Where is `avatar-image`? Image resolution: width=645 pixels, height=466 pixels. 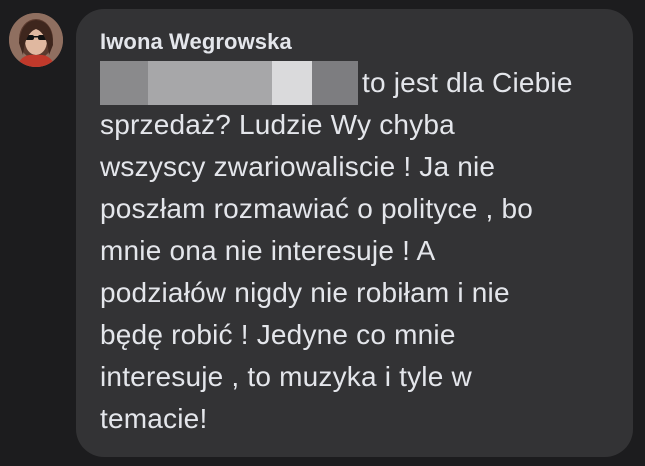 avatar-image is located at coordinates (36, 40).